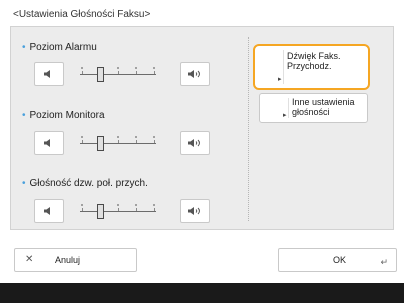  I want to click on ok-label: OK, so click(340, 260).